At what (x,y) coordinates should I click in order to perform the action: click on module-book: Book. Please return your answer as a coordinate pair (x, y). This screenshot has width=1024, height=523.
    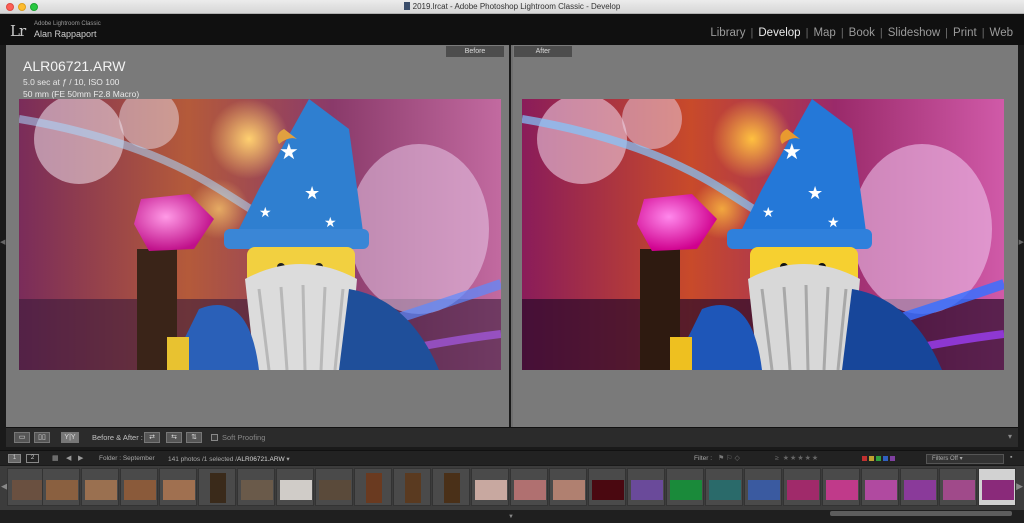
    Looking at the image, I should click on (862, 33).